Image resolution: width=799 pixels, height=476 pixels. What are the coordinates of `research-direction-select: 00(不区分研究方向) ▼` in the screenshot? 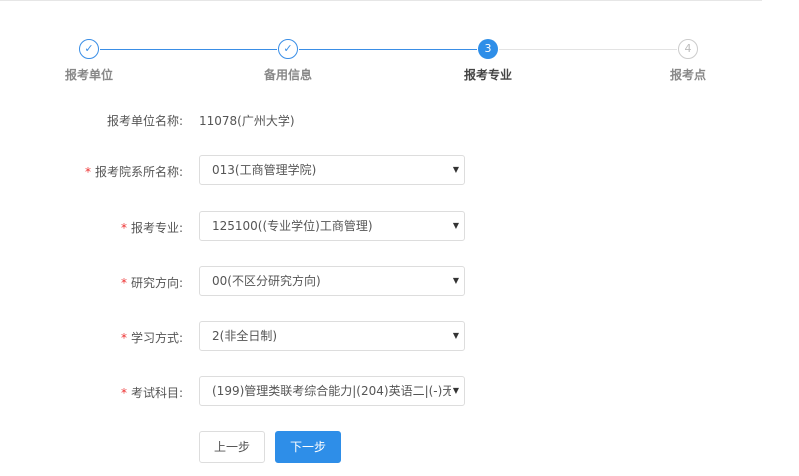 It's located at (332, 281).